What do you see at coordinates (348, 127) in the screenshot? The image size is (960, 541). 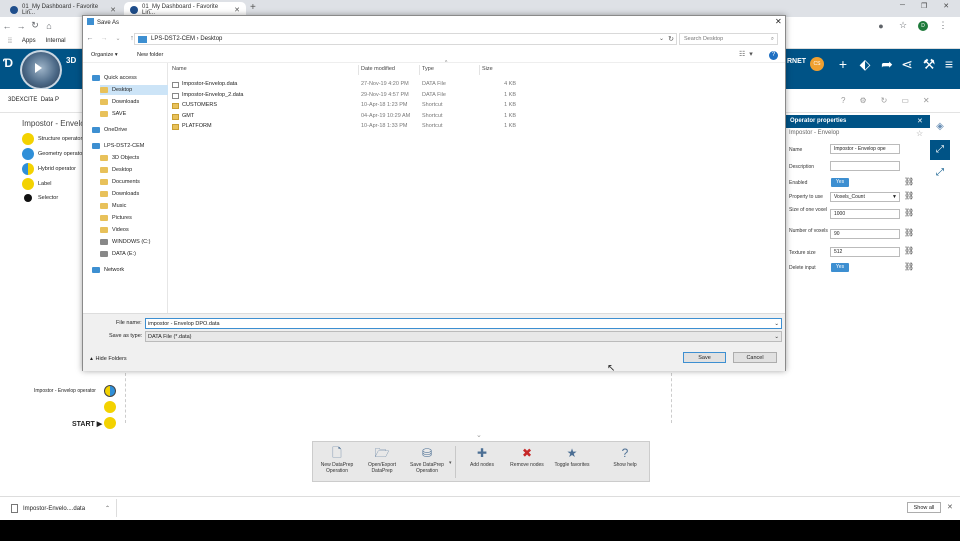 I see `file-row: PLATFORM 10-Apr-18 1:33 PM Shortcut 1 KB` at bounding box center [348, 127].